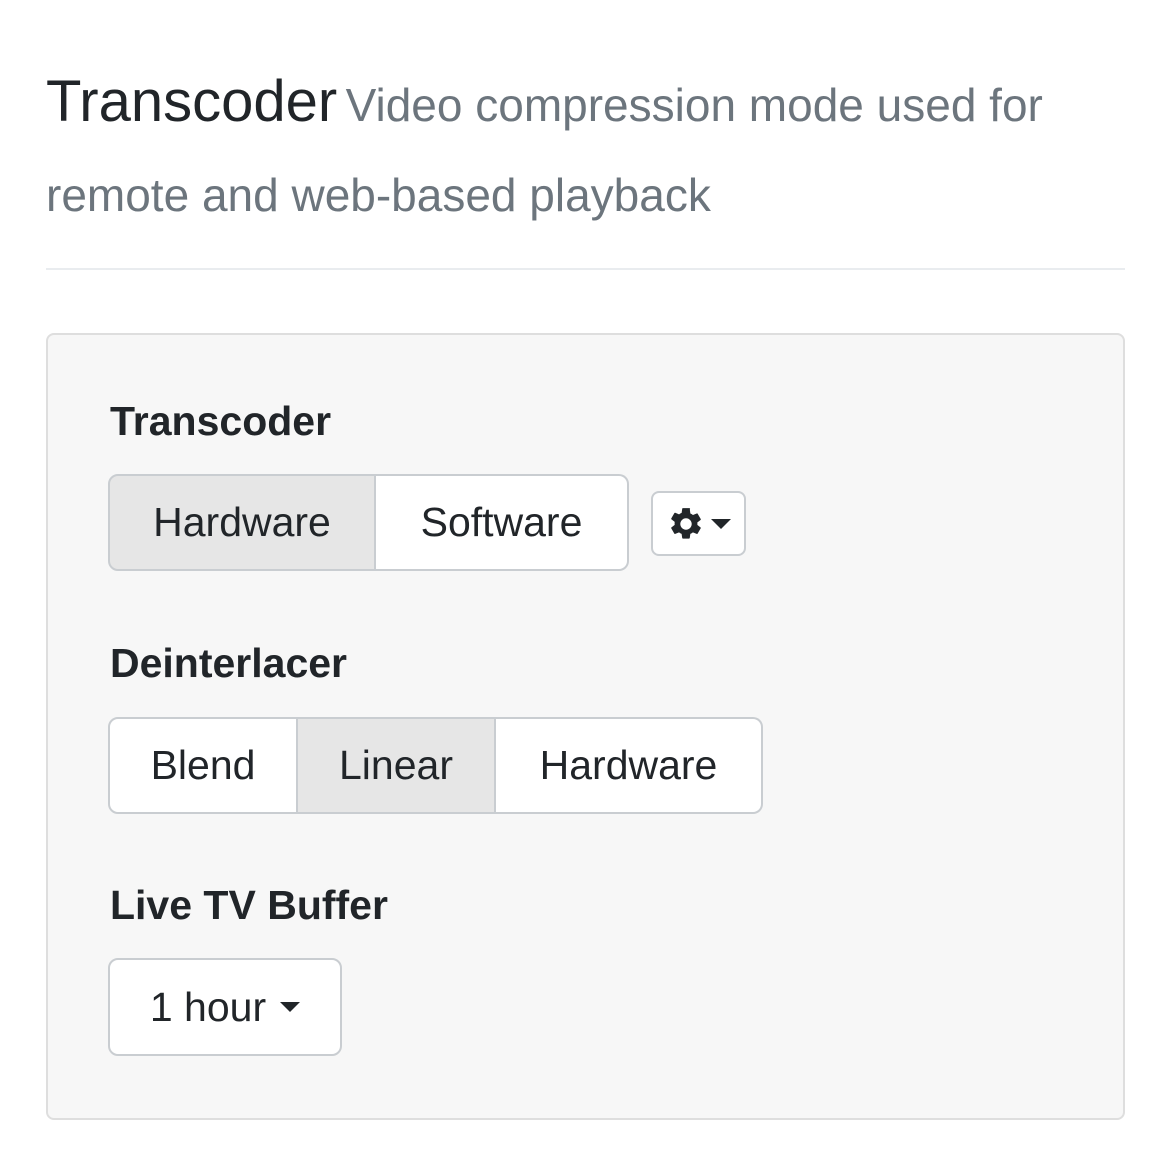 This screenshot has height=1175, width=1170. Describe the element at coordinates (585, 269) in the screenshot. I see `header-divider` at that location.